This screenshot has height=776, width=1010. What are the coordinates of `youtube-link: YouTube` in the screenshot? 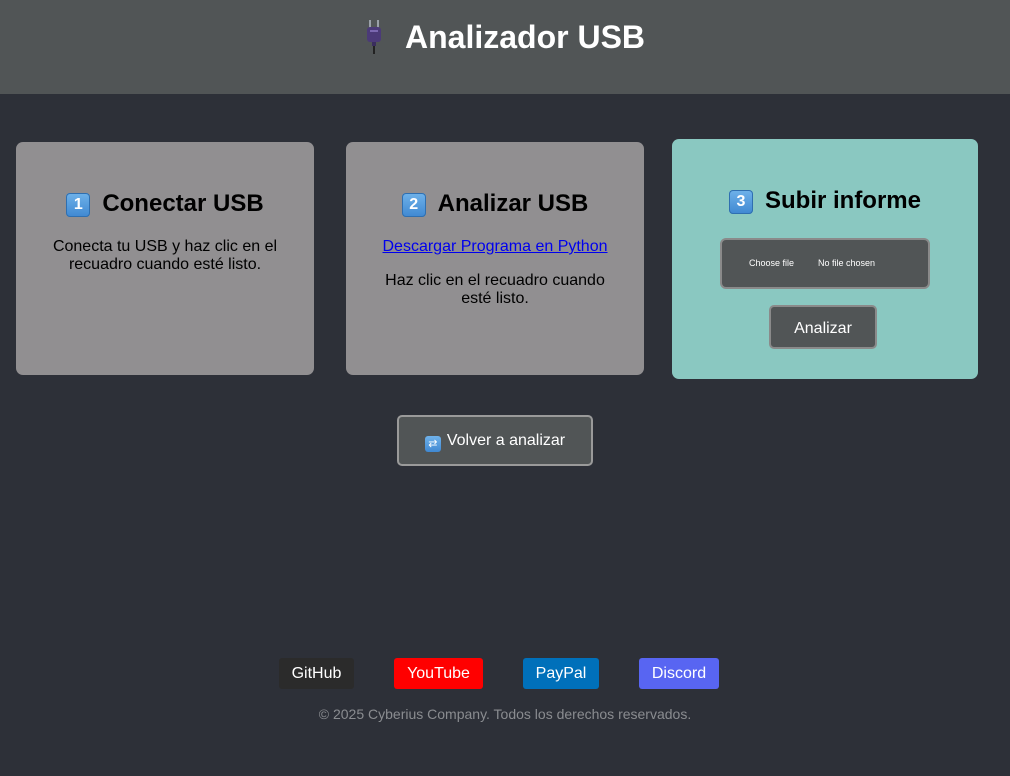 It's located at (438, 673).